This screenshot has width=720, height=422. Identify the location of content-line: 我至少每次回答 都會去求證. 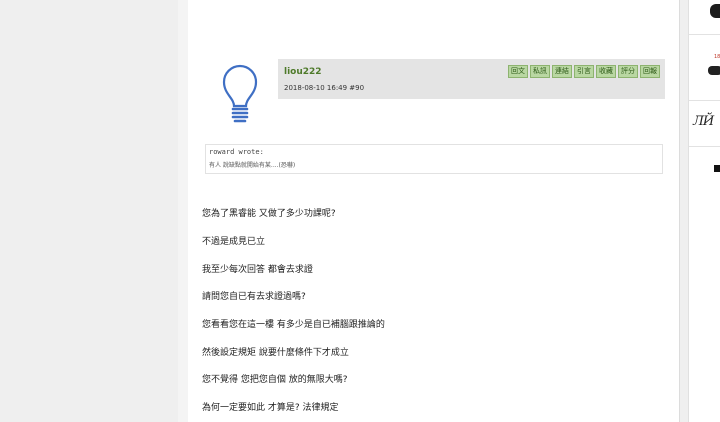
(257, 270).